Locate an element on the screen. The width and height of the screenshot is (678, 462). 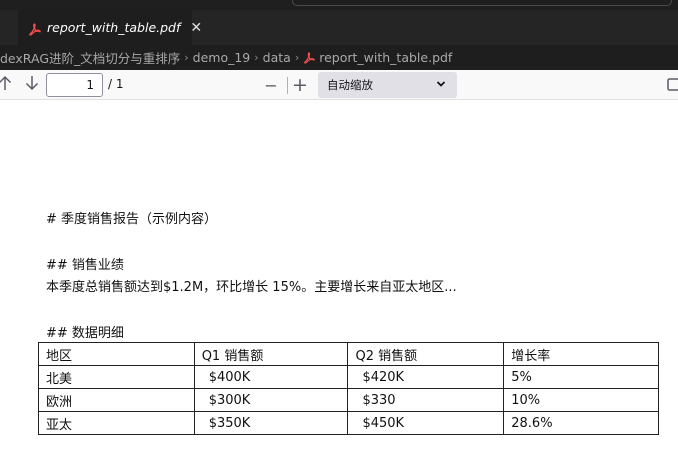
table-cell: $450K is located at coordinates (426, 423).